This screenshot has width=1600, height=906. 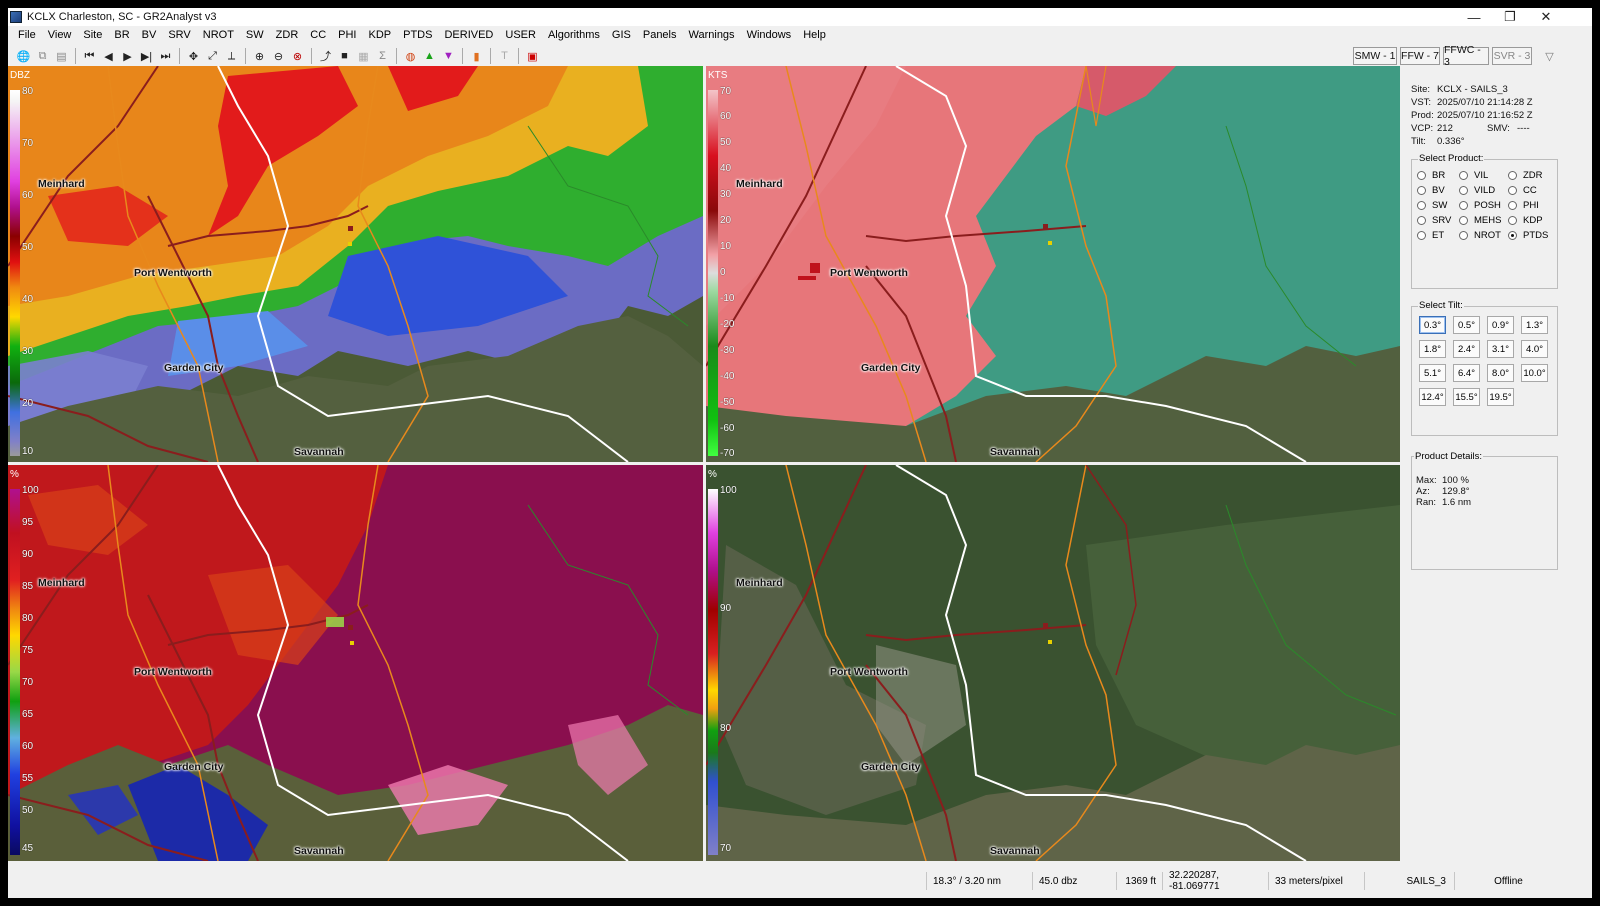 I want to click on pointer-icon: ⤴, so click(x=326, y=56).